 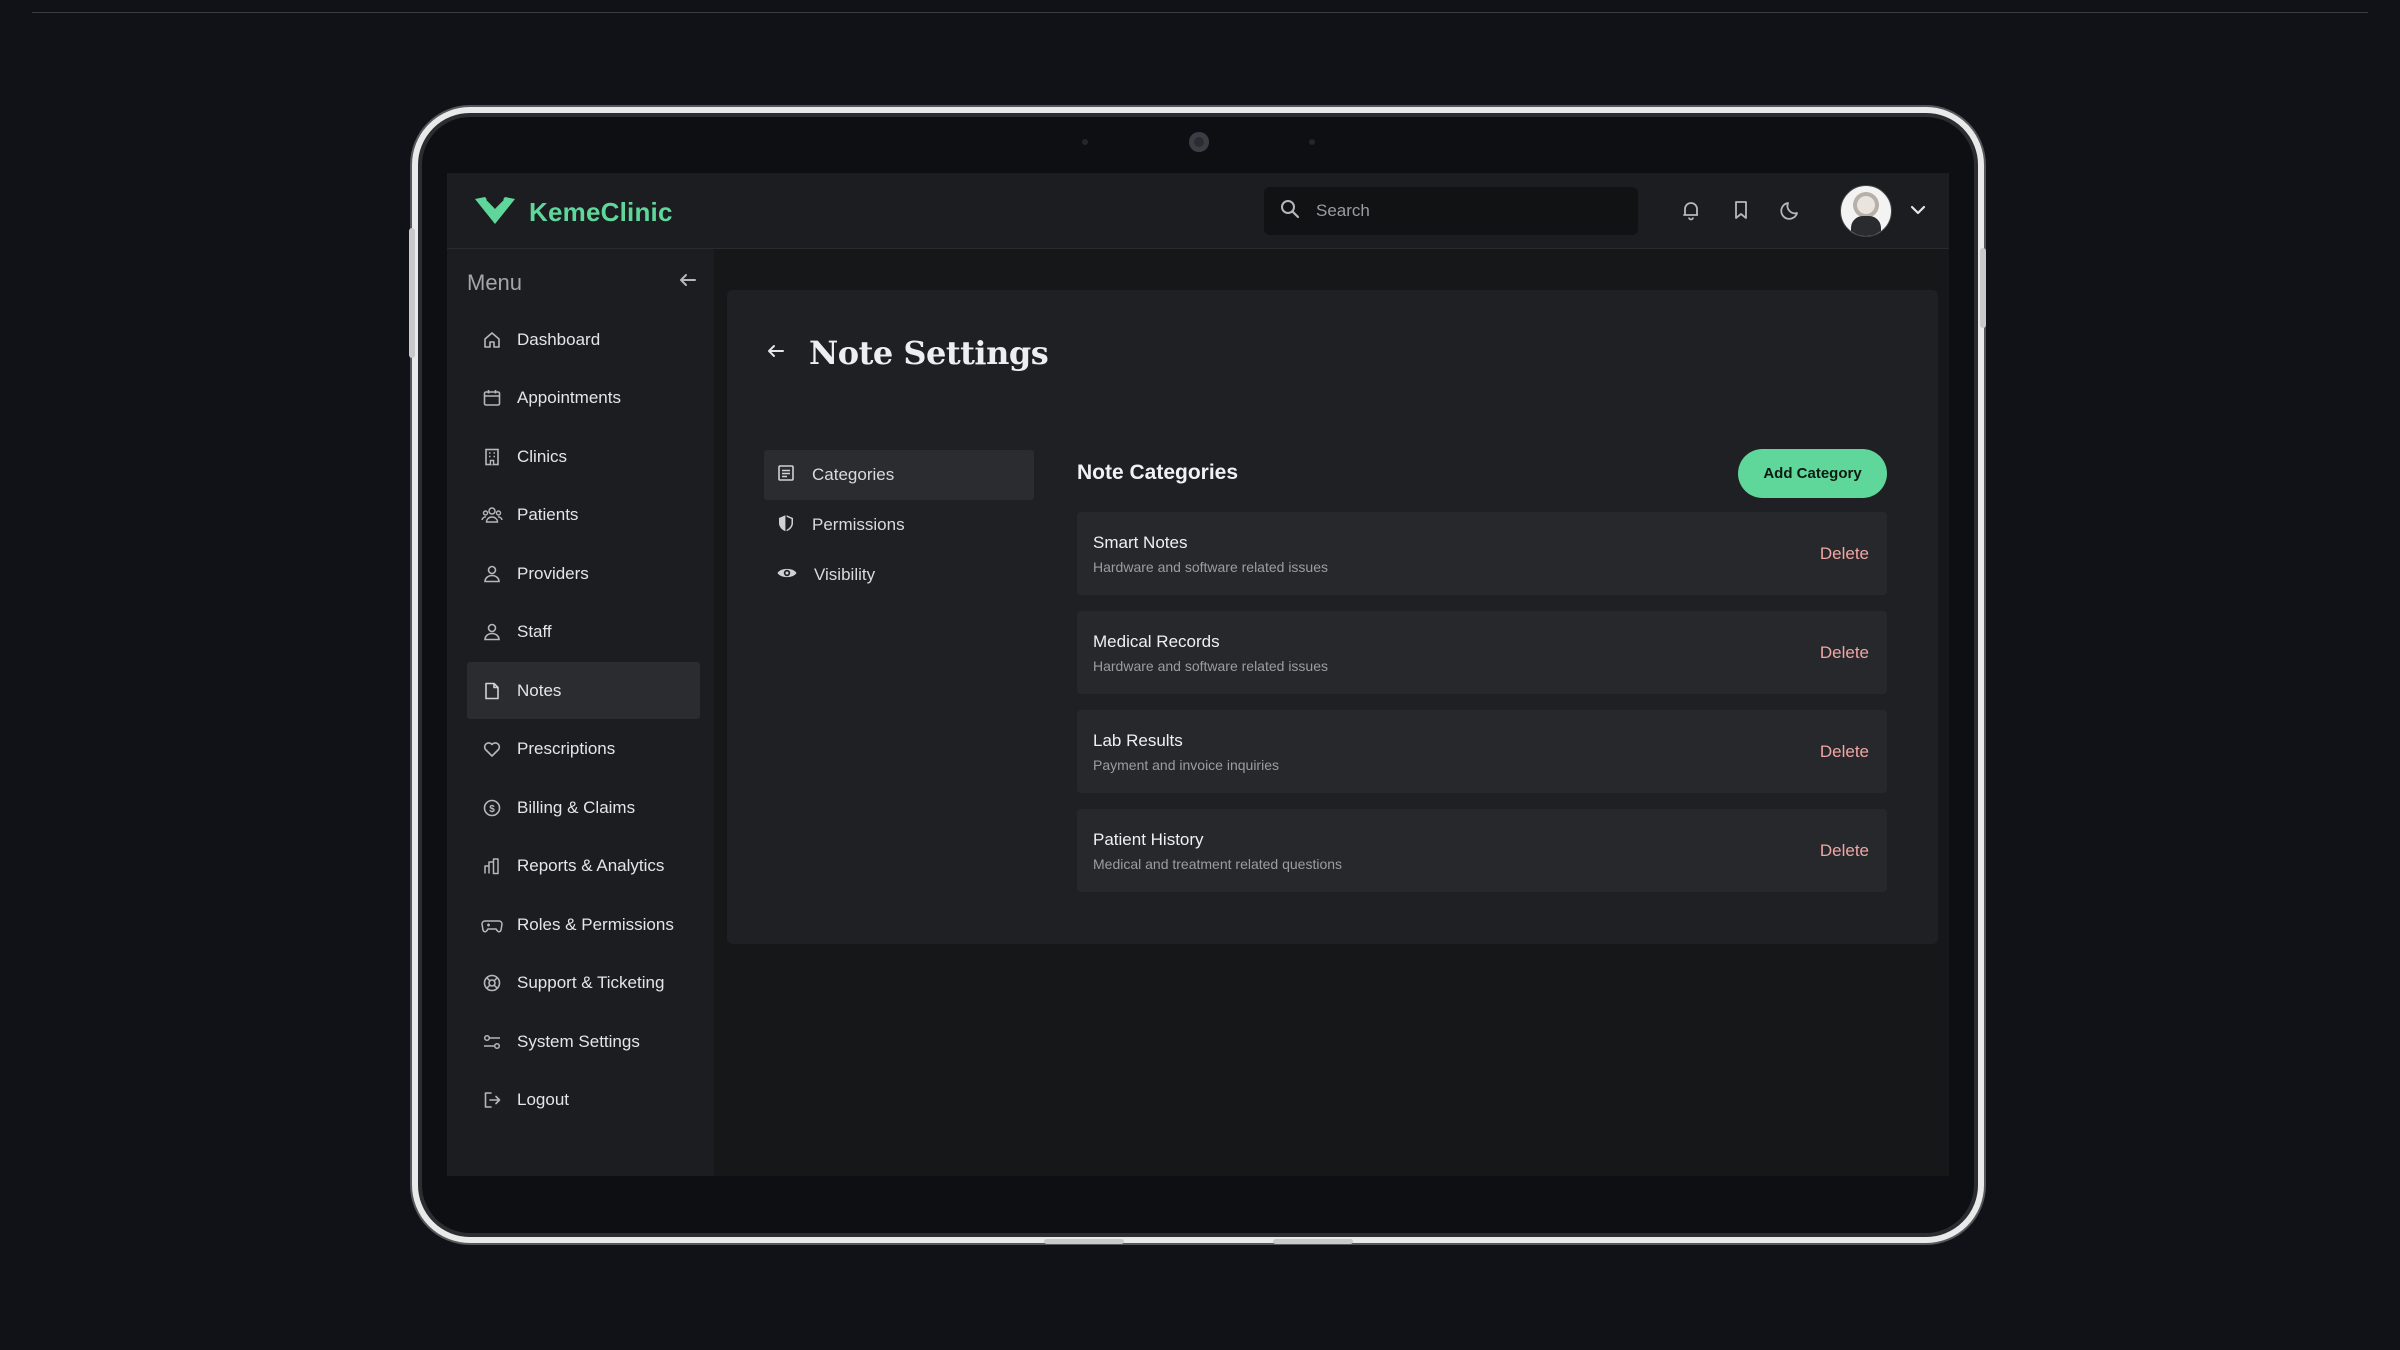 I want to click on lifebuoy-icon, so click(x=492, y=983).